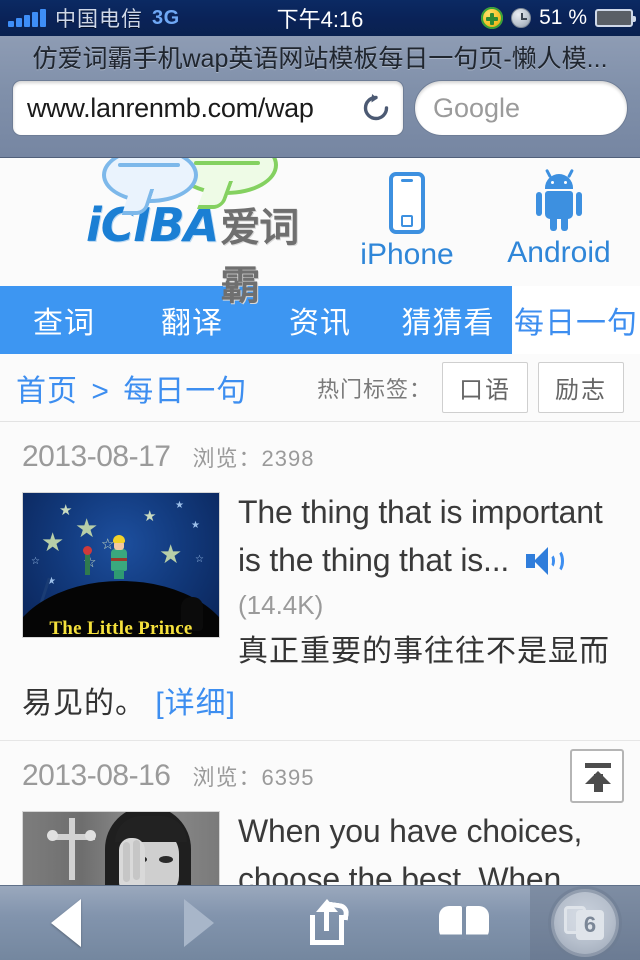 Image resolution: width=640 pixels, height=960 pixels. I want to click on url-text: www.lanrenmb.com/wap, so click(192, 108).